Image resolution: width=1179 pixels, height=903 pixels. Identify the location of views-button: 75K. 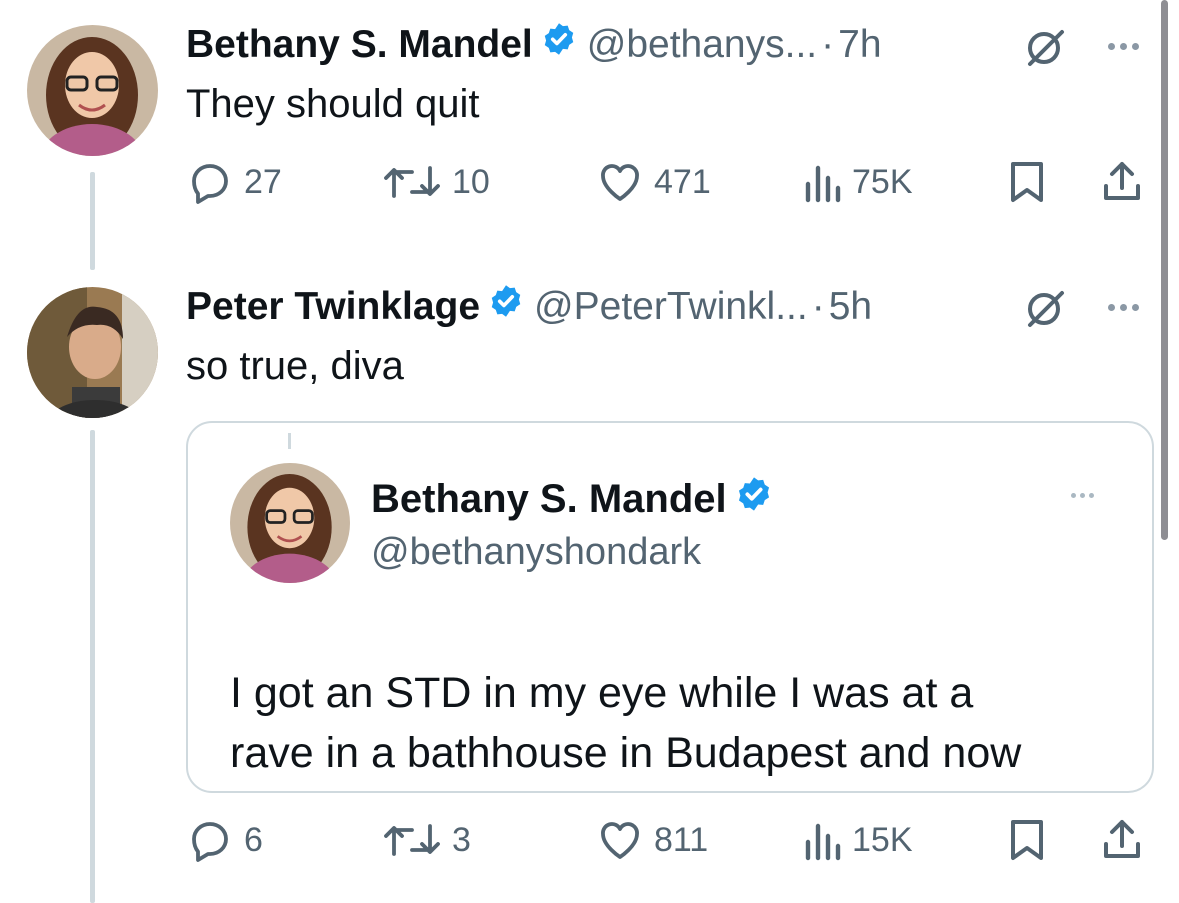
(857, 182).